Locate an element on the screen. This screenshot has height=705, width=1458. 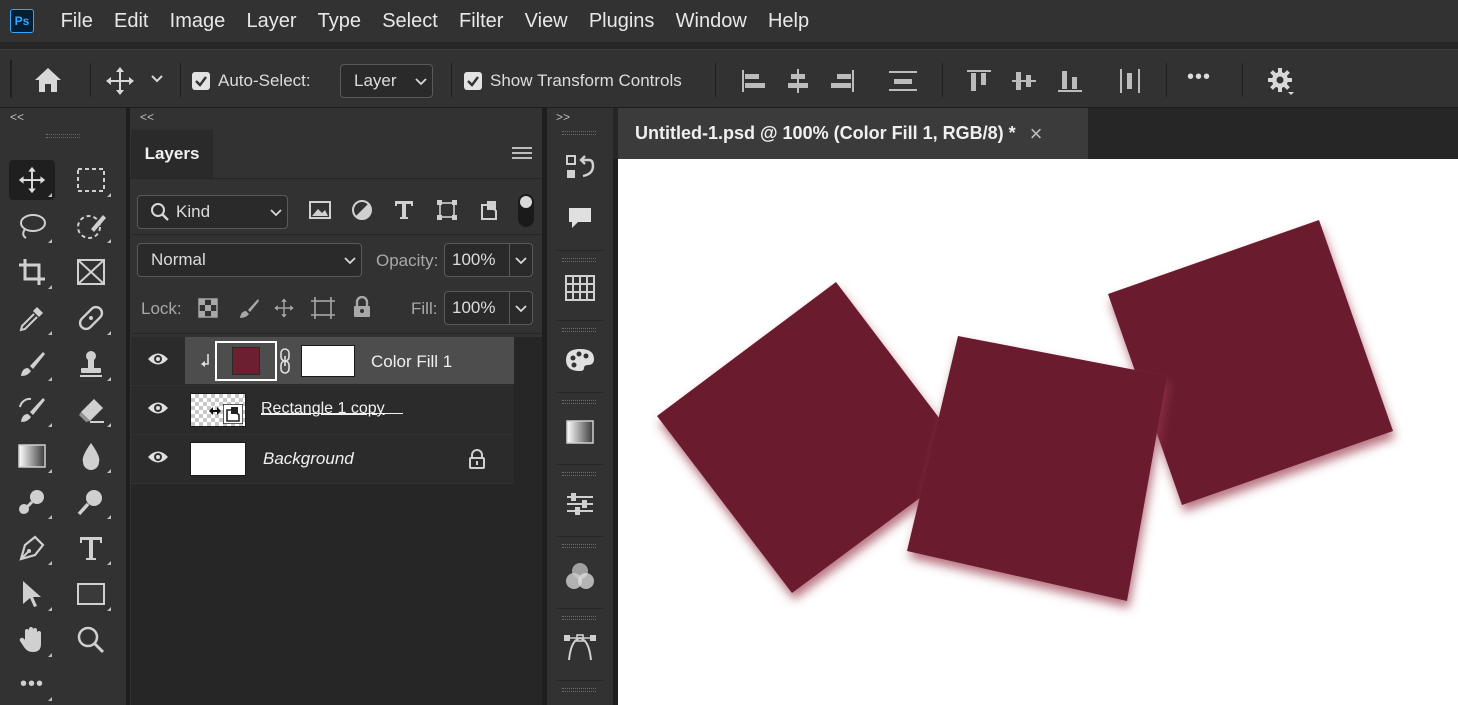
align-top-edges-icon is located at coordinates (979, 81).